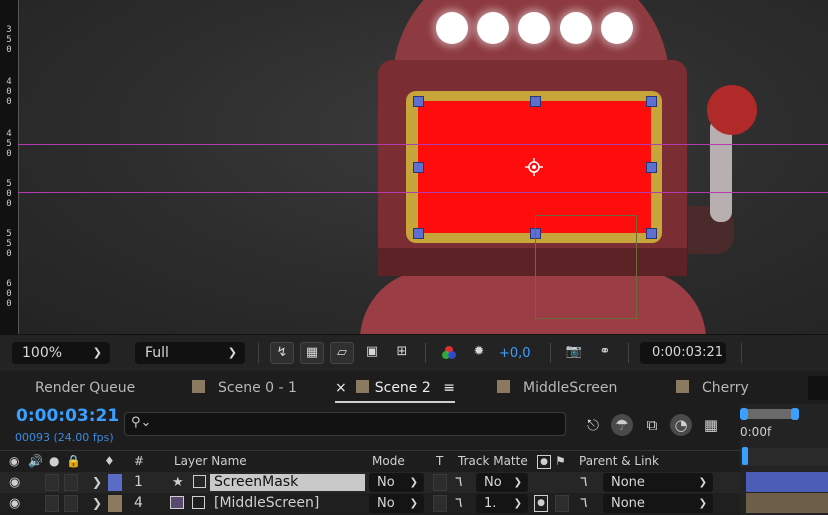 This screenshot has height=515, width=828. Describe the element at coordinates (541, 503) in the screenshot. I see `matte-alpha-toggle: ●` at that location.